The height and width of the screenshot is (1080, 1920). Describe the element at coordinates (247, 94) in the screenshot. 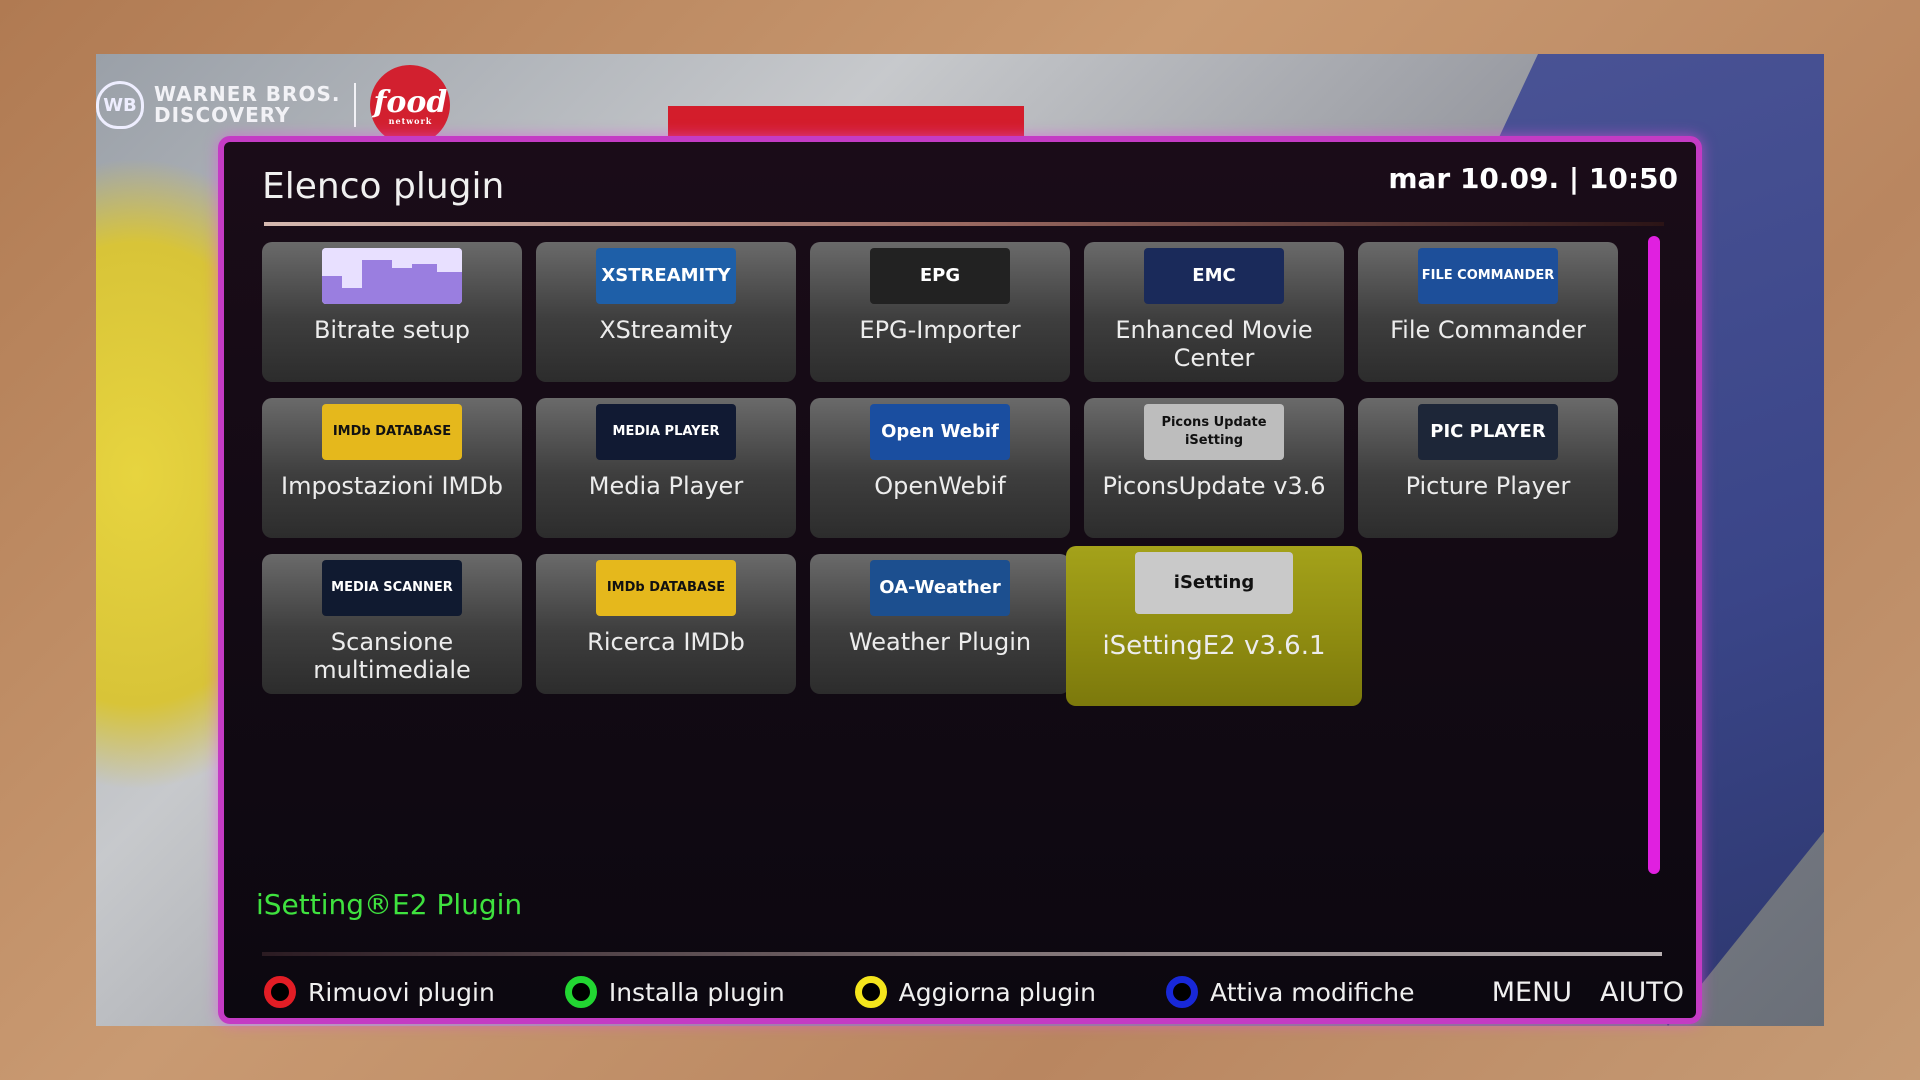

I see `network-logo-line1: WARNER BROS.` at that location.